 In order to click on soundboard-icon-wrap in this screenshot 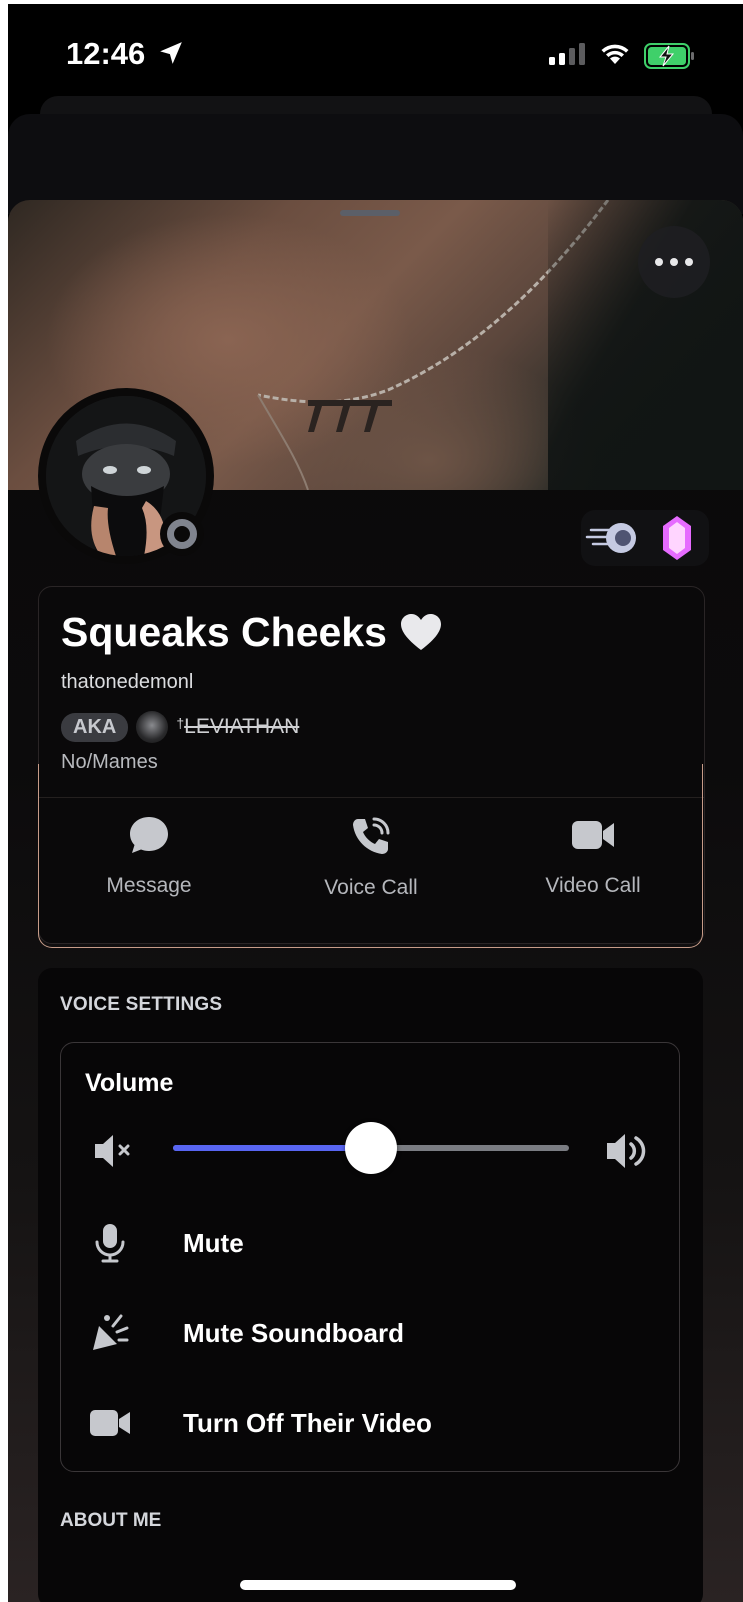, I will do `click(110, 1333)`.